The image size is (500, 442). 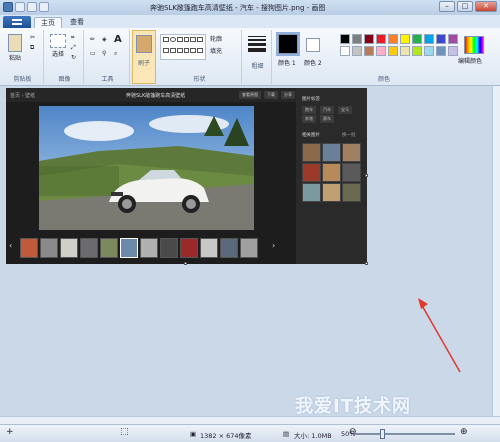 I want to click on file-size-icon: ▤, so click(x=286, y=434).